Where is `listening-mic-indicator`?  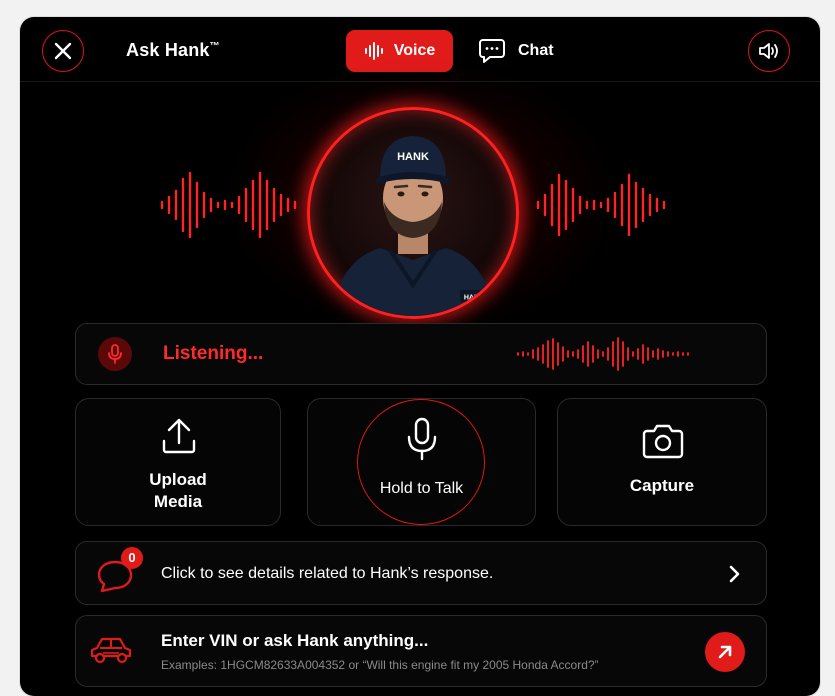 listening-mic-indicator is located at coordinates (115, 354).